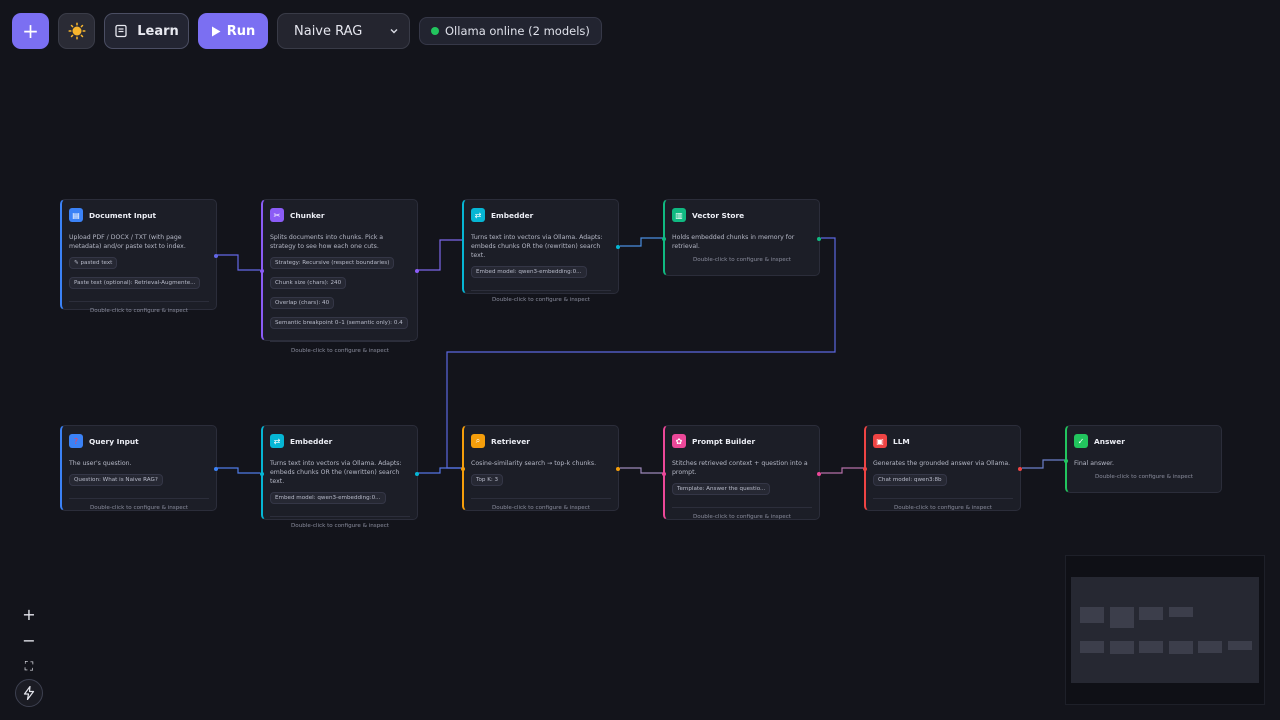 The width and height of the screenshot is (1280, 720). I want to click on edge-embedder-vectorstore, so click(641, 242).